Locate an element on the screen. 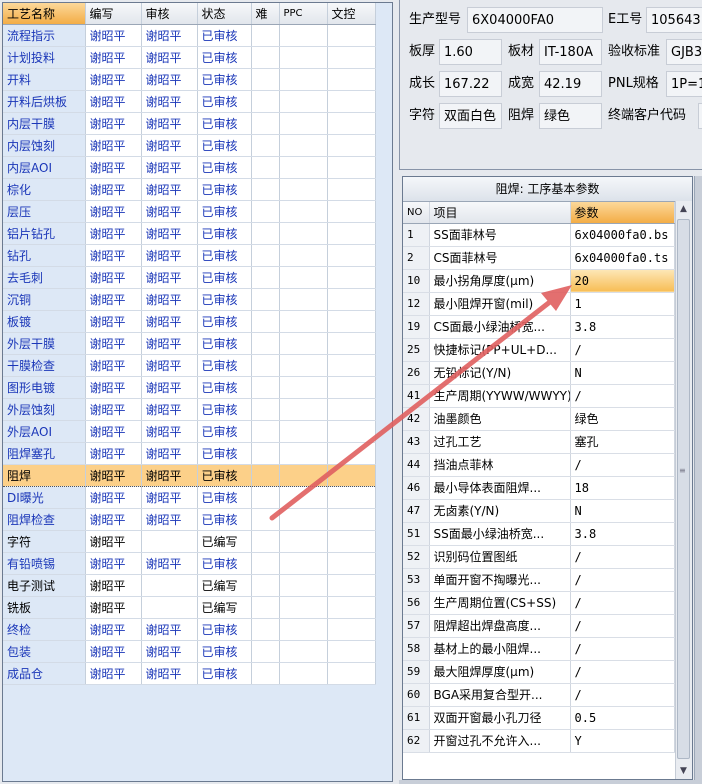 The width and height of the screenshot is (702, 784). model-field: 6X04000FA0 is located at coordinates (535, 20).